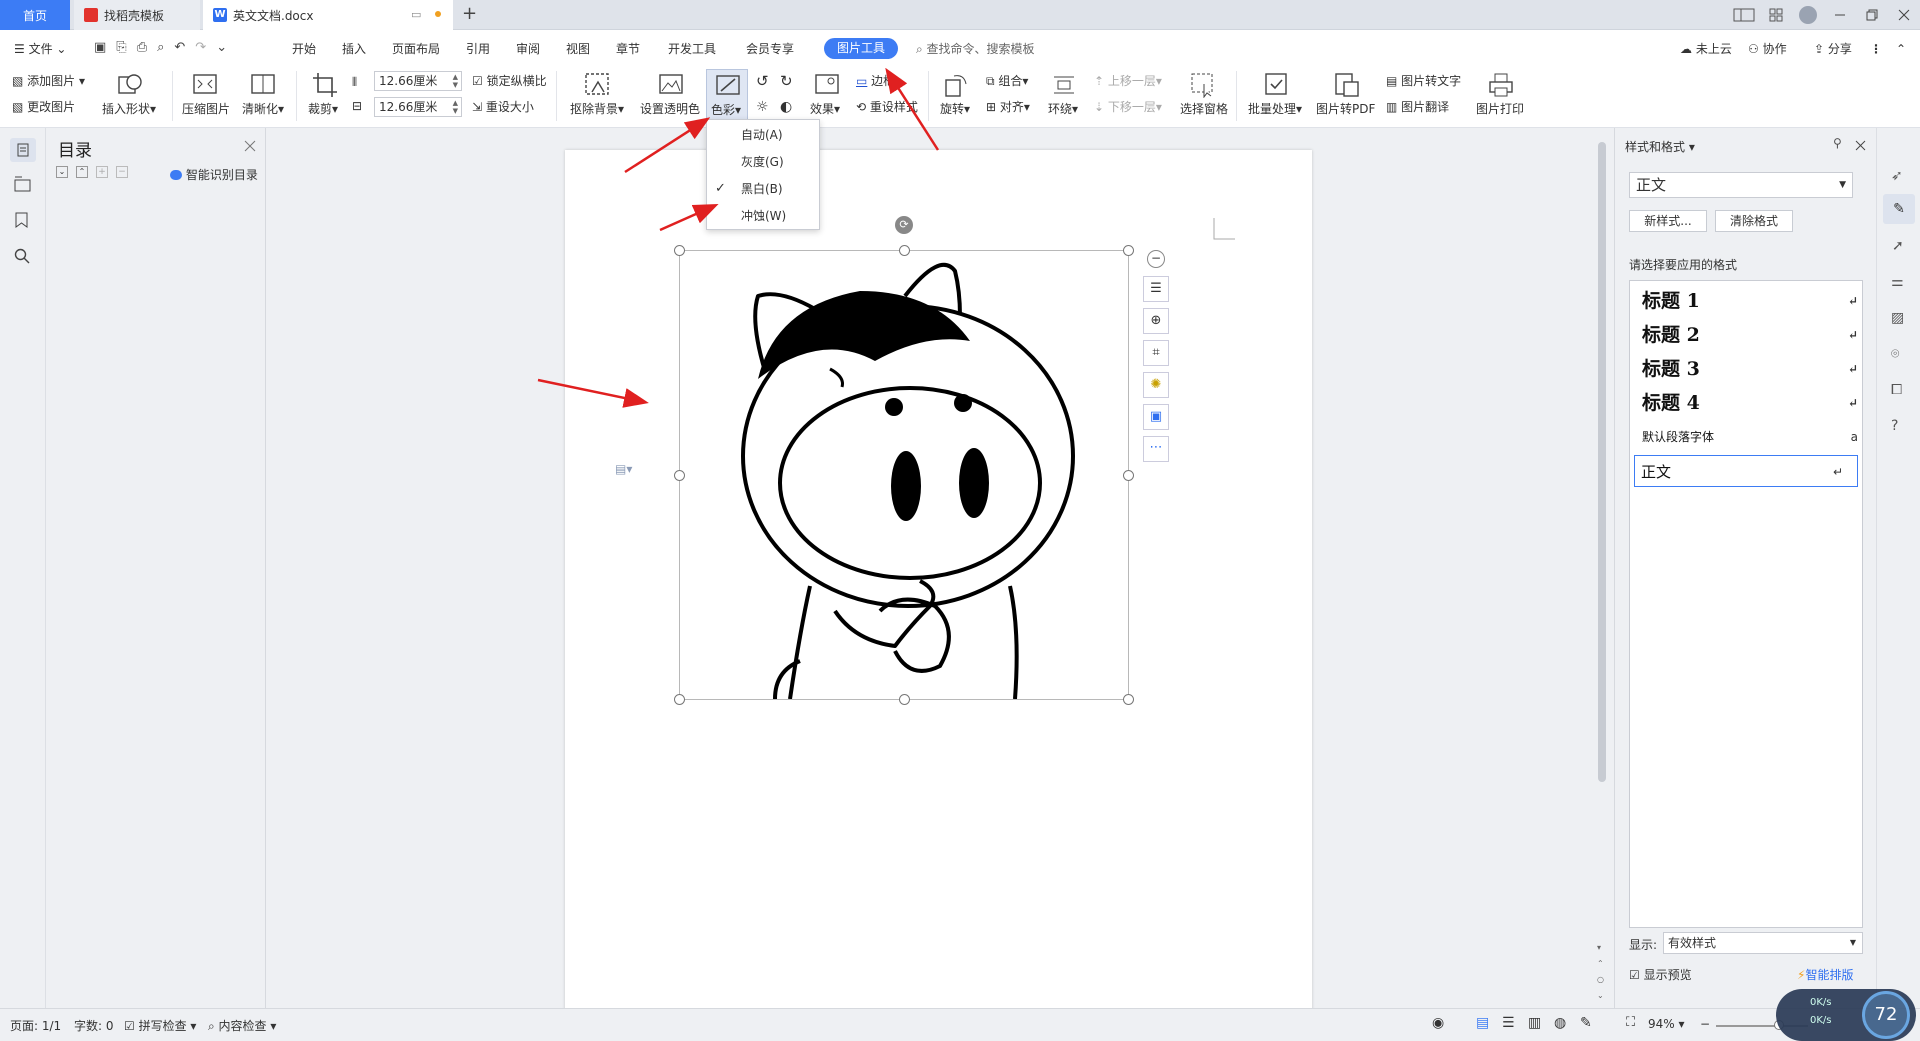 The width and height of the screenshot is (1920, 1041). I want to click on search-icon, so click(22, 256).